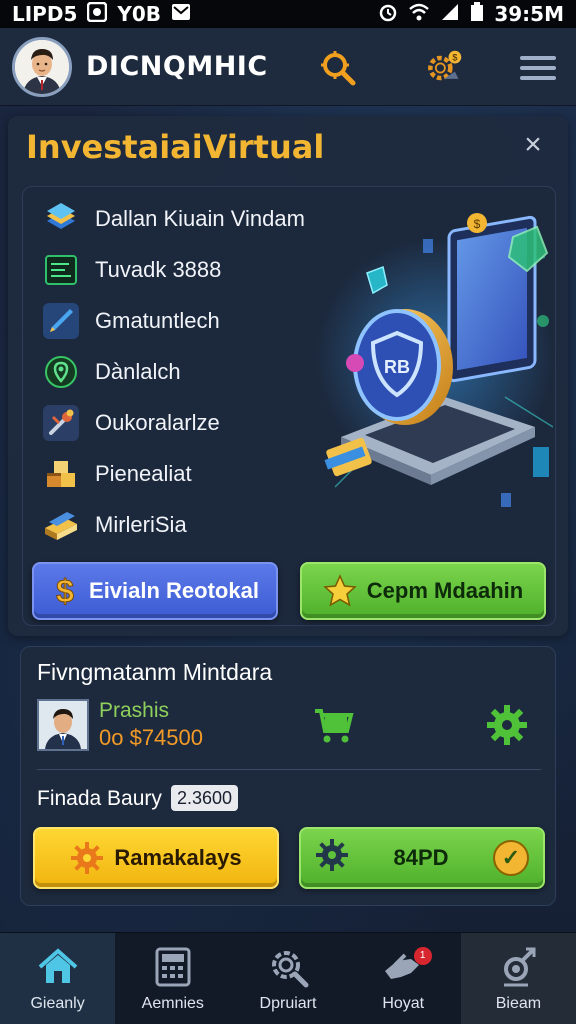  What do you see at coordinates (430, 367) in the screenshot?
I see `security-laptop-illustration: RB $` at bounding box center [430, 367].